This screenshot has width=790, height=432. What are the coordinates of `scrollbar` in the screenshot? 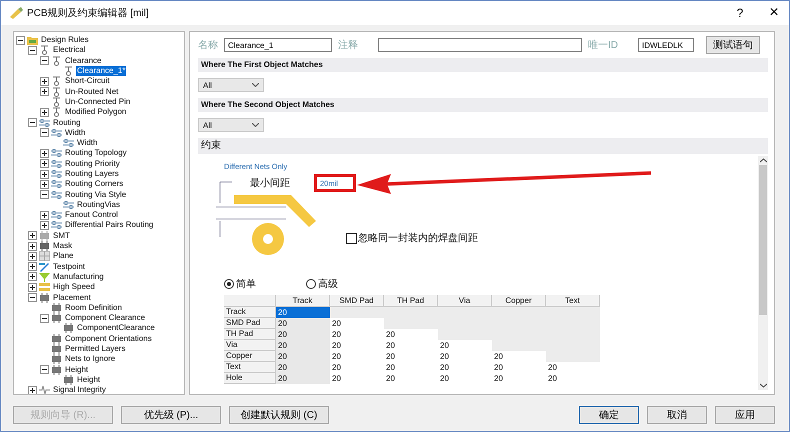 It's located at (763, 273).